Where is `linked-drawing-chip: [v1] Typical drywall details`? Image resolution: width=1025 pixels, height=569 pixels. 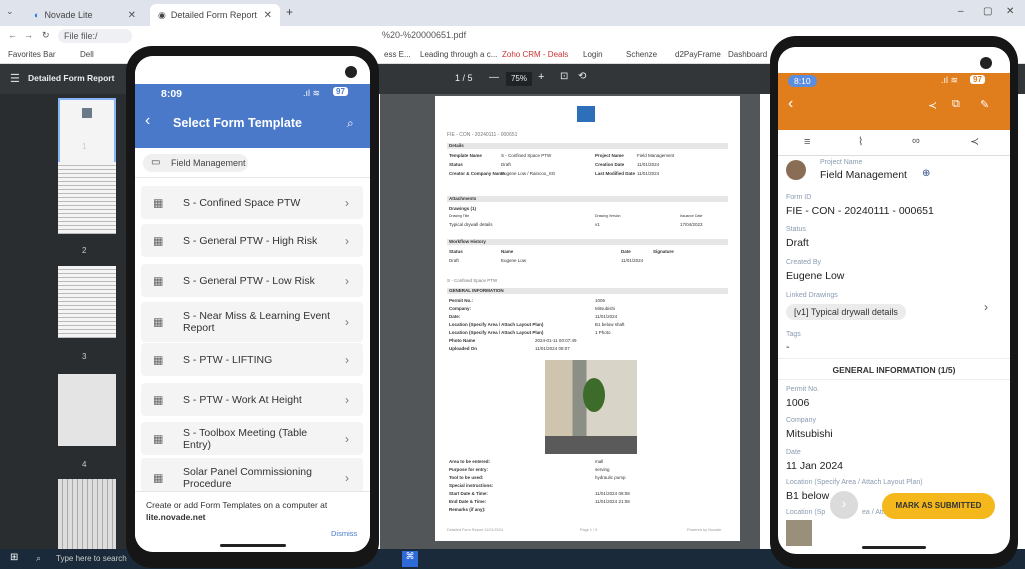 linked-drawing-chip: [v1] Typical drywall details is located at coordinates (846, 312).